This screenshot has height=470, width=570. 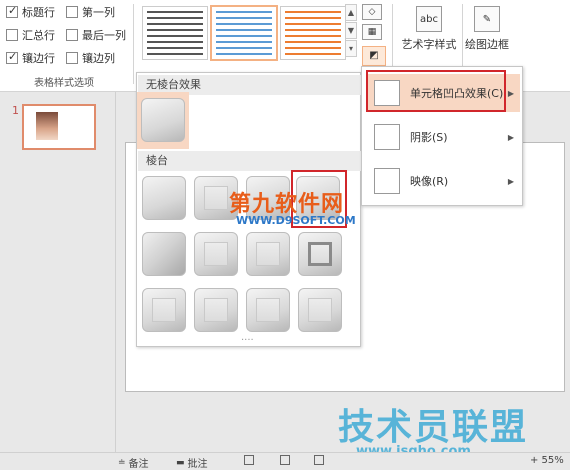 What do you see at coordinates (30, 35) in the screenshot?
I see `total-row-option: 汇总行` at bounding box center [30, 35].